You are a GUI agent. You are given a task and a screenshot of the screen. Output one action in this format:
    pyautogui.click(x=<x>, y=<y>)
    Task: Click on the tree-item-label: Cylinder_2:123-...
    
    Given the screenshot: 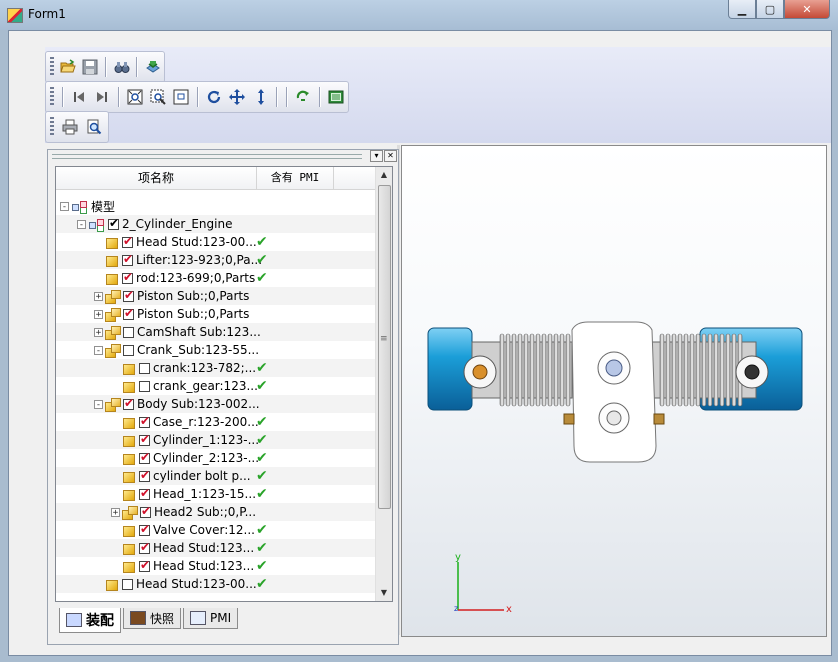 What is the action you would take?
    pyautogui.click(x=206, y=458)
    